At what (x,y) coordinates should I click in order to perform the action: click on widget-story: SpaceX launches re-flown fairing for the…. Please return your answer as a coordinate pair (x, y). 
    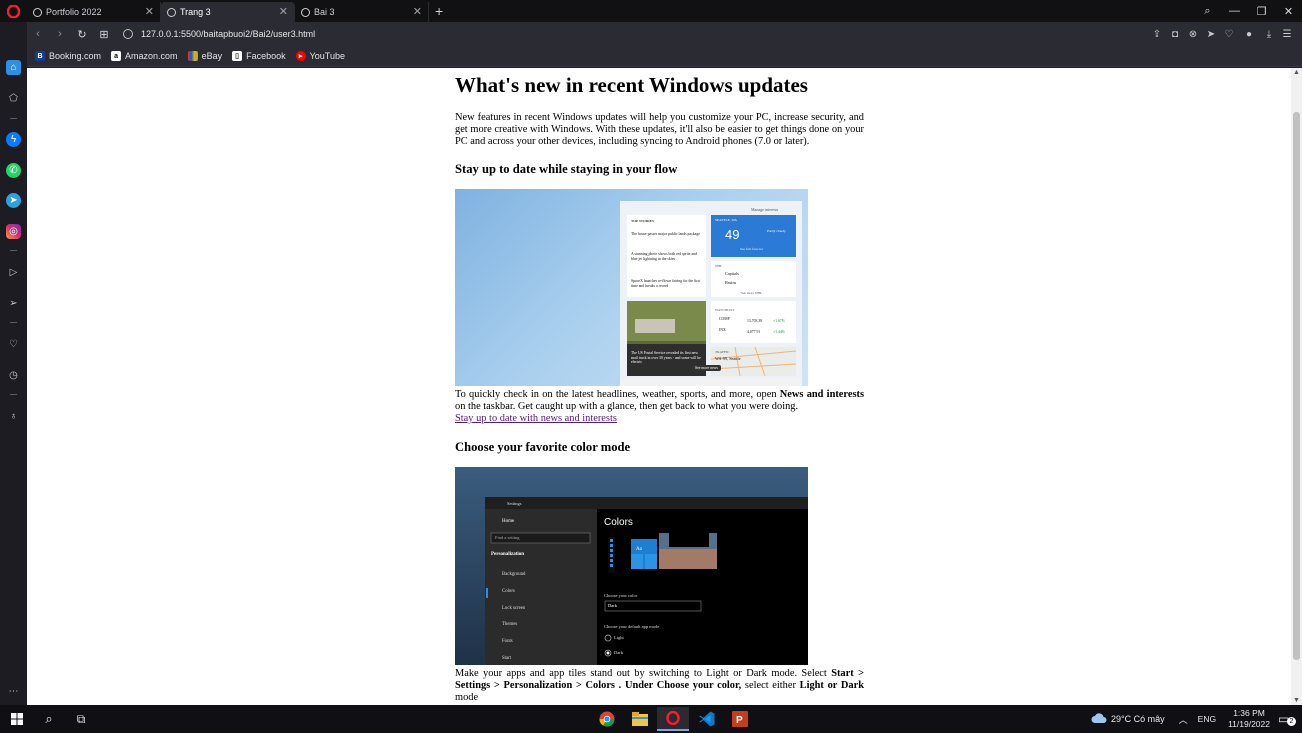
    Looking at the image, I should click on (666, 283).